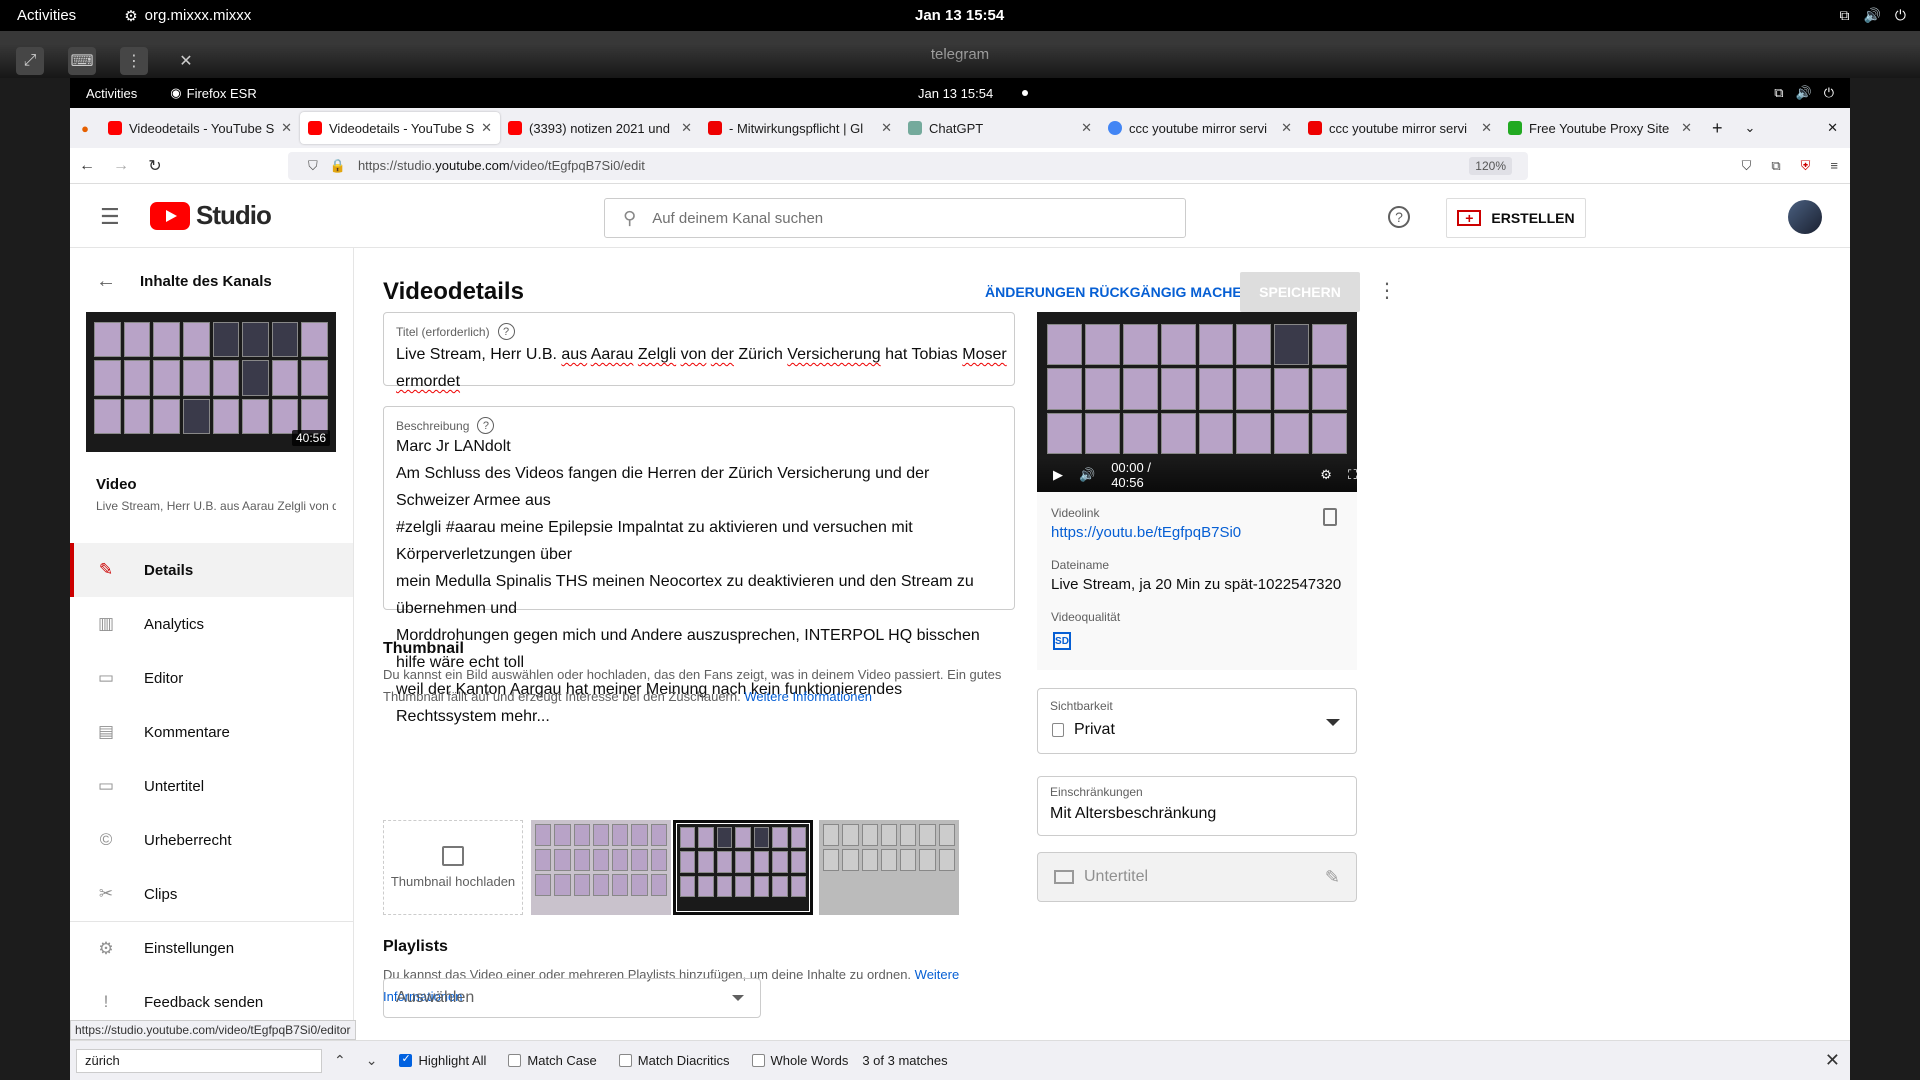 This screenshot has width=1920, height=1080. I want to click on clock: Jan 13 15:54, so click(959, 15).